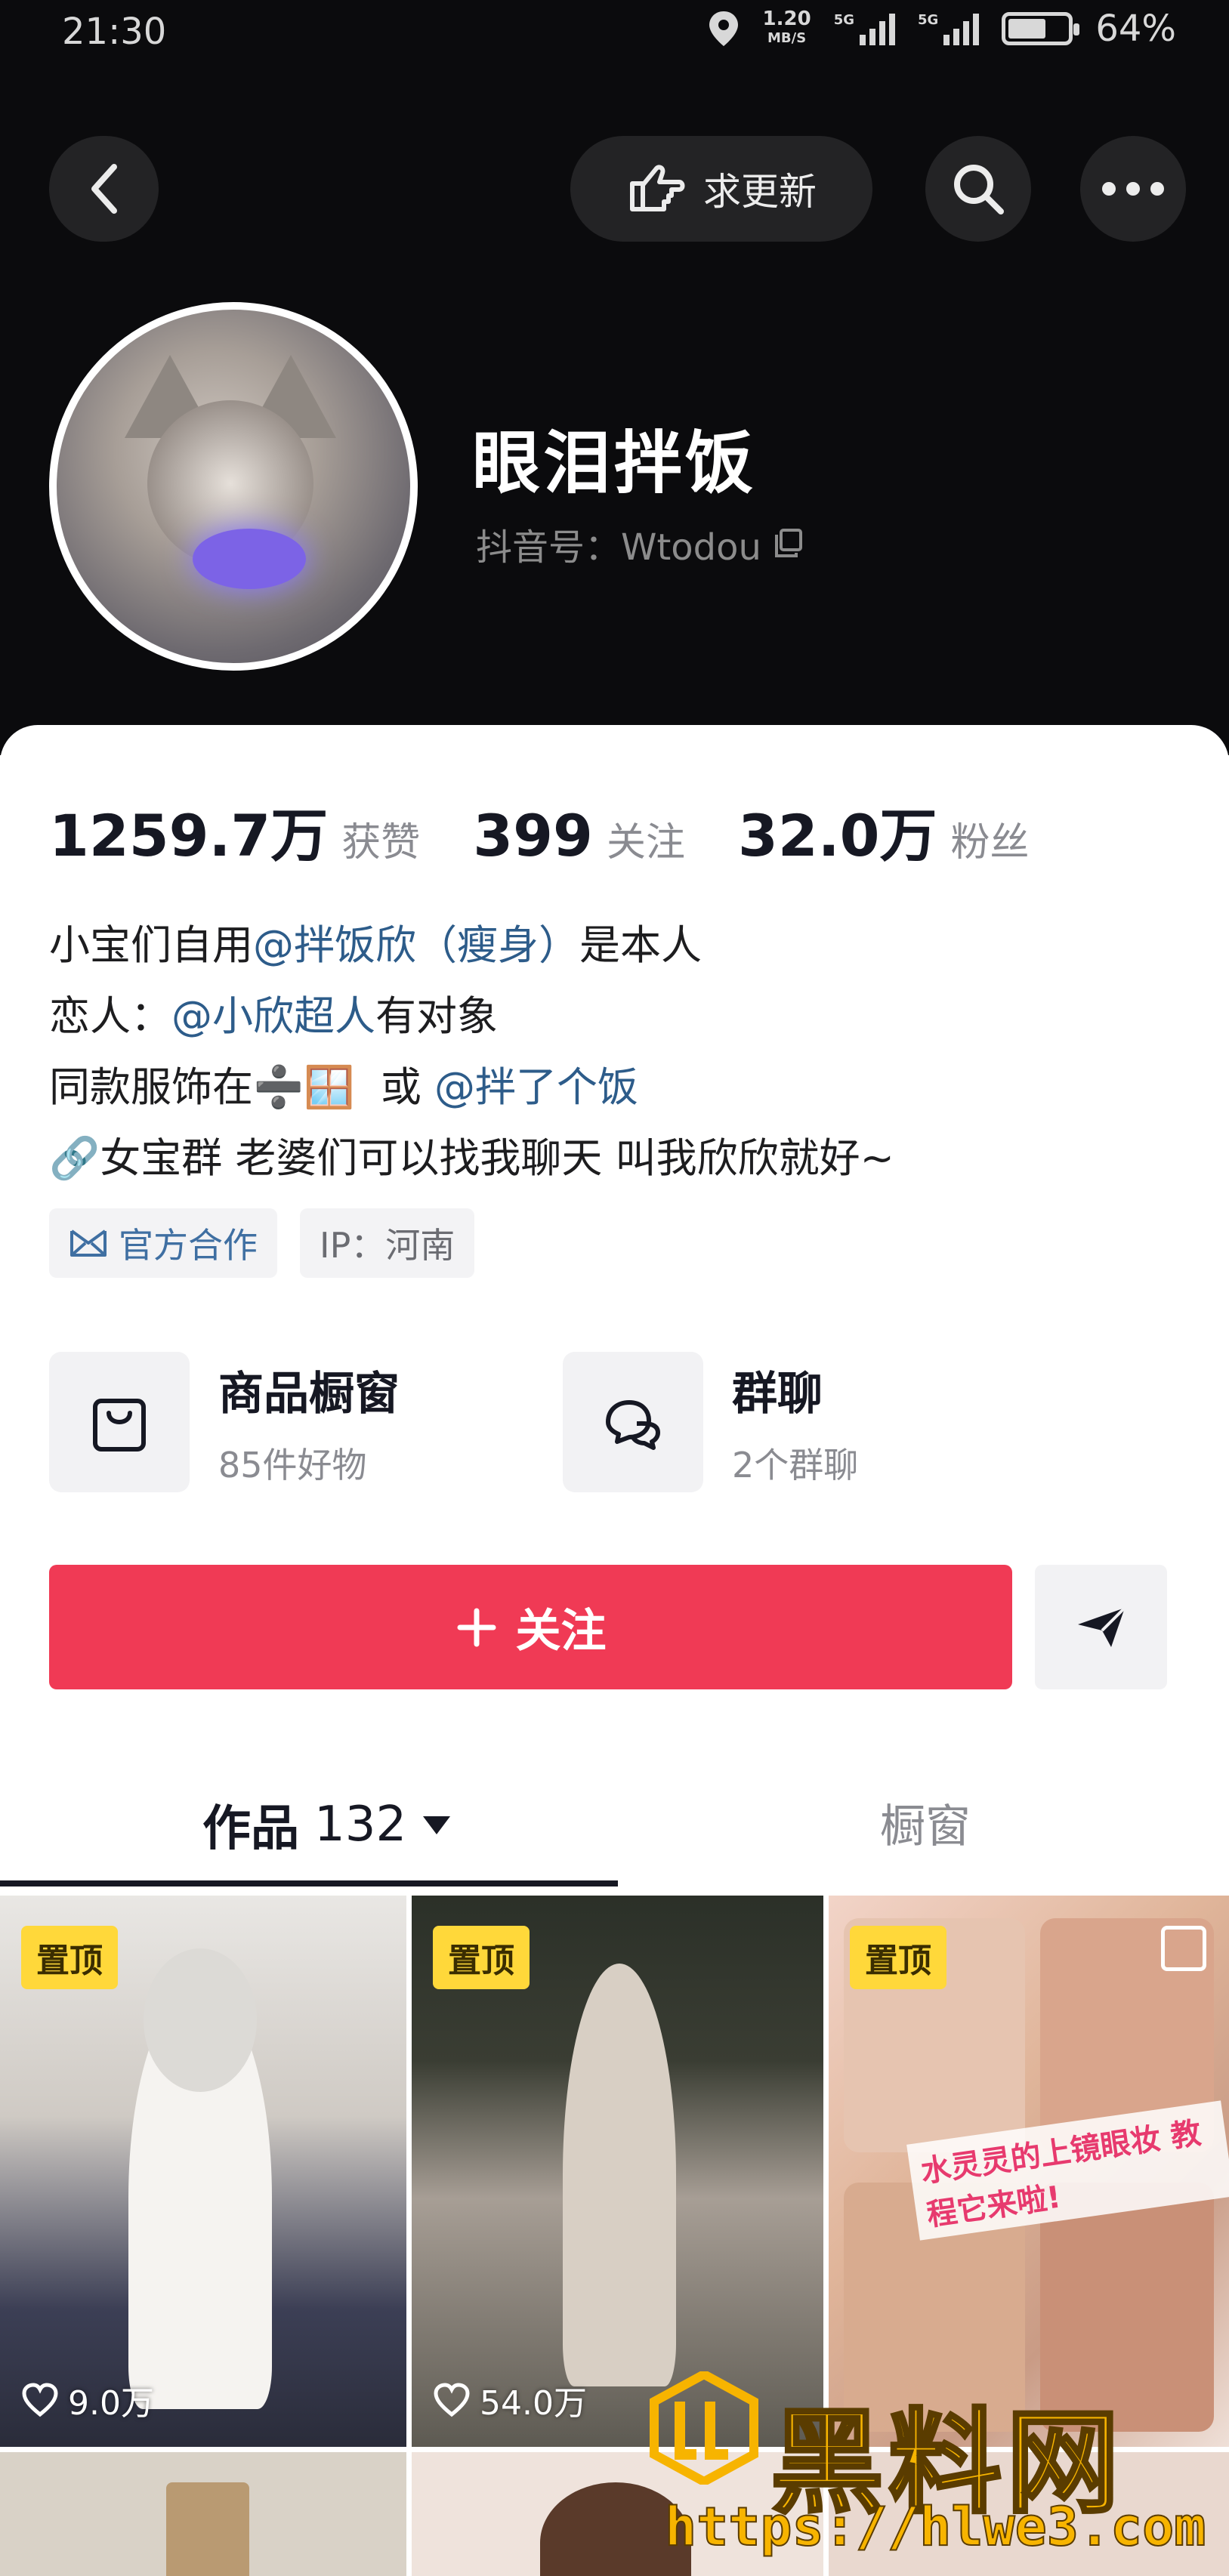  What do you see at coordinates (935, 2527) in the screenshot?
I see `watermark-url: https://hlwe3.com` at bounding box center [935, 2527].